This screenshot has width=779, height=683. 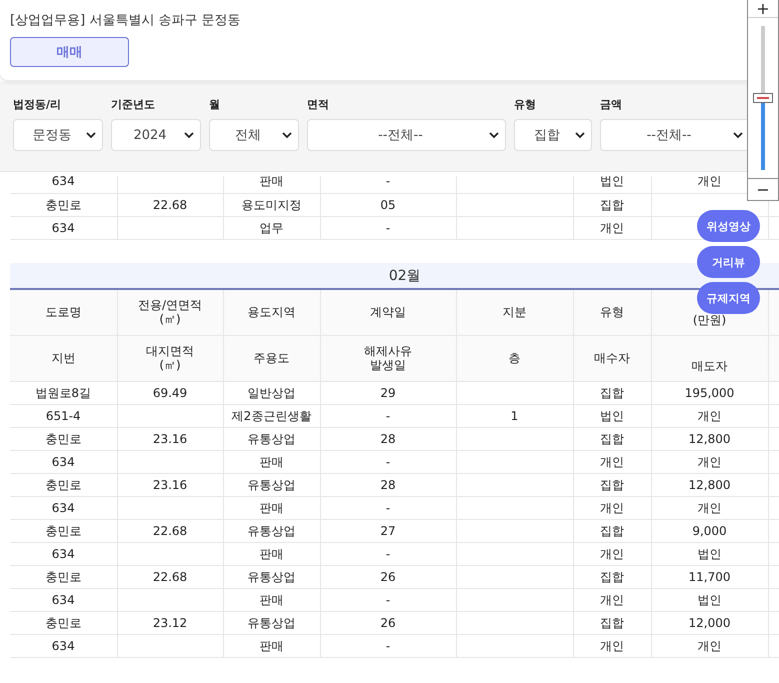 What do you see at coordinates (58, 135) in the screenshot?
I see `dropdown: 문정동` at bounding box center [58, 135].